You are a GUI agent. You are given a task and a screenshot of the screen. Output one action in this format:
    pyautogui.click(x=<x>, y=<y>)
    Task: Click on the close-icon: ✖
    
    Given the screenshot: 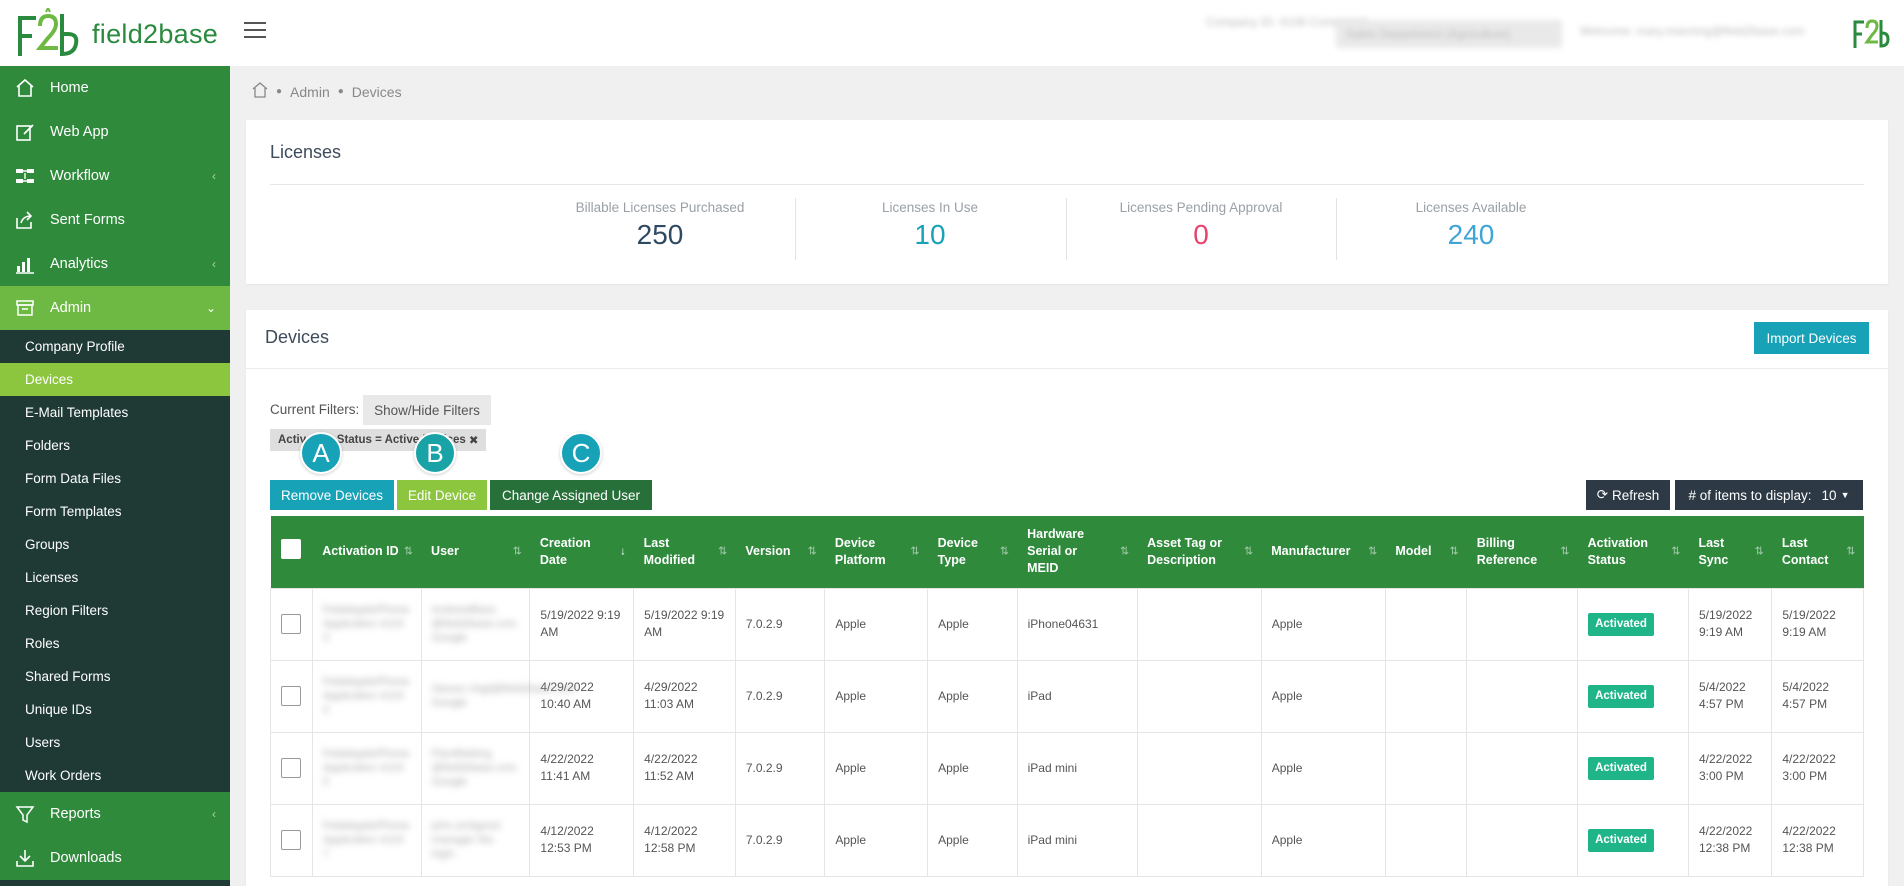 What is the action you would take?
    pyautogui.click(x=474, y=440)
    